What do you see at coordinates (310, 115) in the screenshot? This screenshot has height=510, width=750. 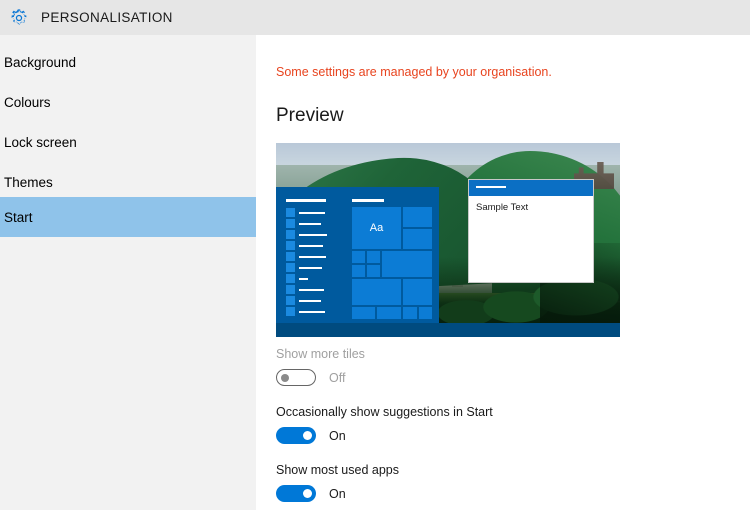 I see `preview-heading: Preview` at bounding box center [310, 115].